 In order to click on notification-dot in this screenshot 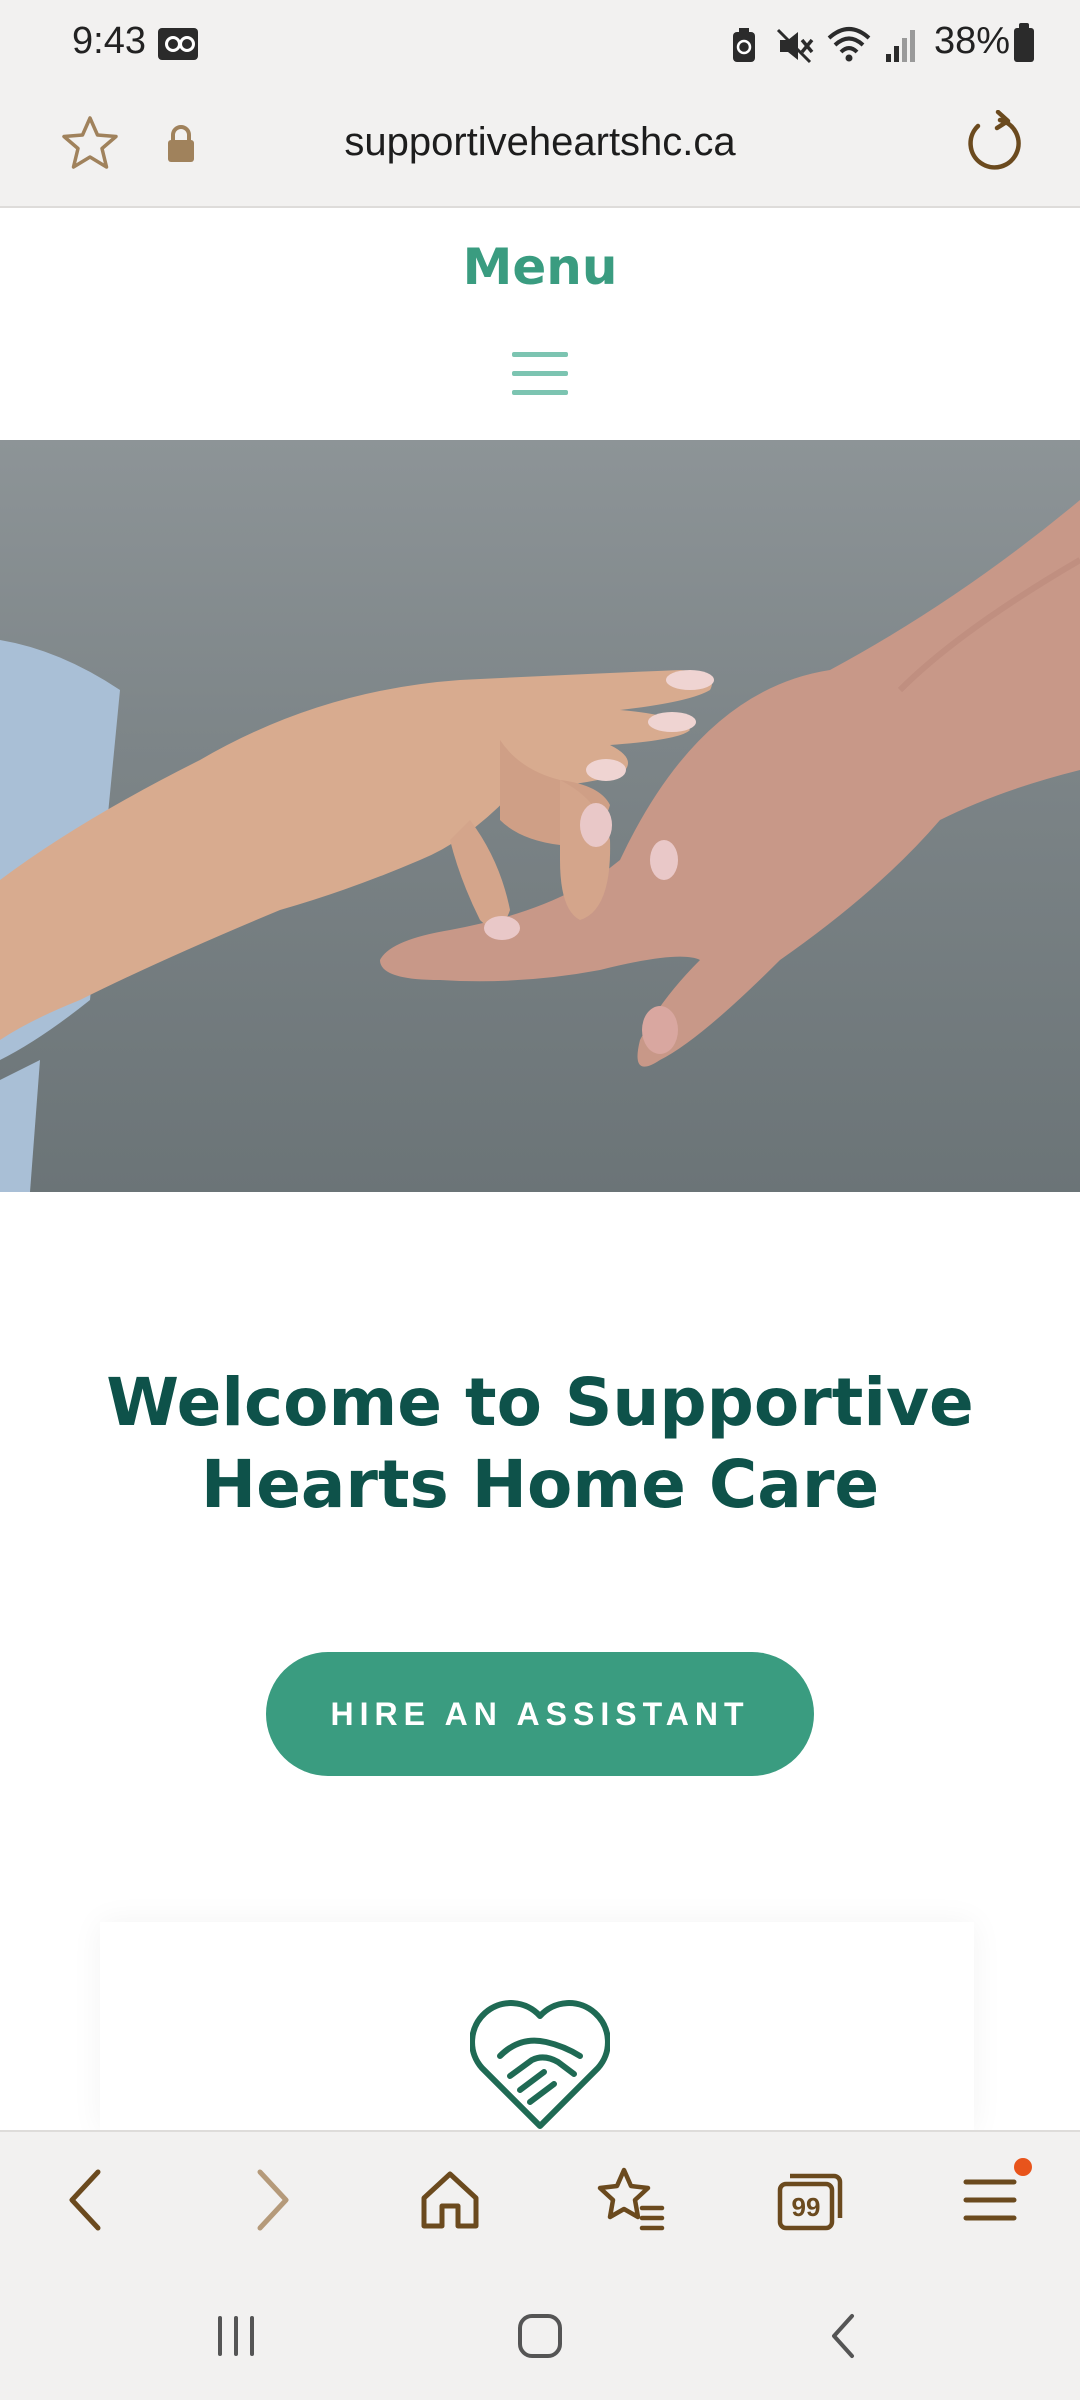, I will do `click(1023, 2167)`.